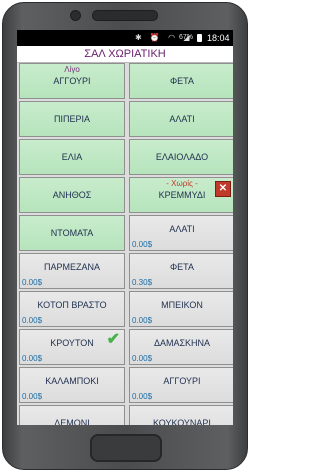 The height and width of the screenshot is (472, 320). I want to click on ingredient-tile: ΑΛΑΤΙ 0.00$, so click(181, 233).